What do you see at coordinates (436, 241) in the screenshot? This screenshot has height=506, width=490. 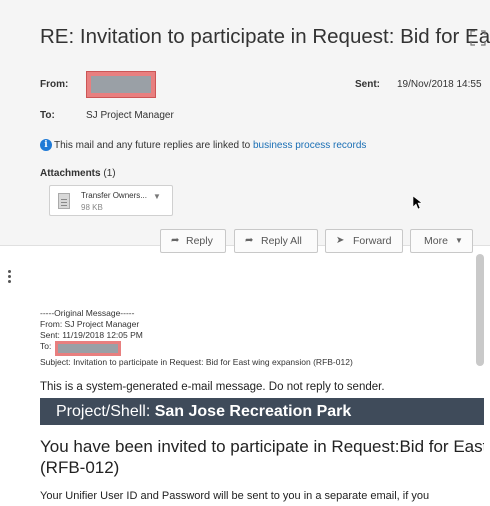 I see `more-label: More` at bounding box center [436, 241].